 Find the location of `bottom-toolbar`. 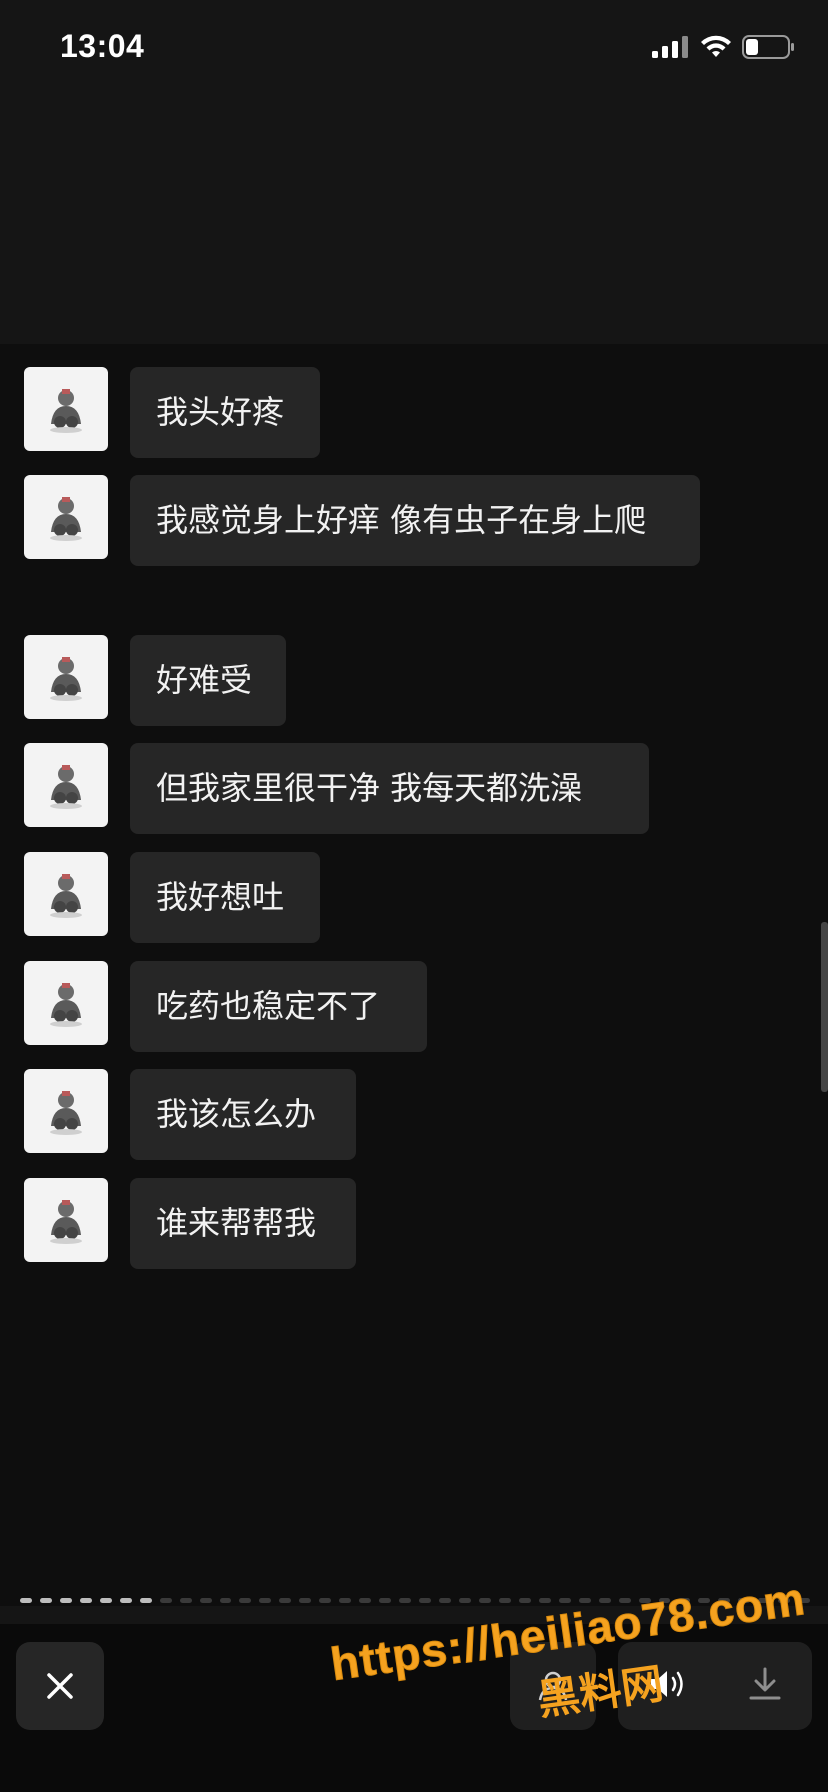

bottom-toolbar is located at coordinates (414, 1708).